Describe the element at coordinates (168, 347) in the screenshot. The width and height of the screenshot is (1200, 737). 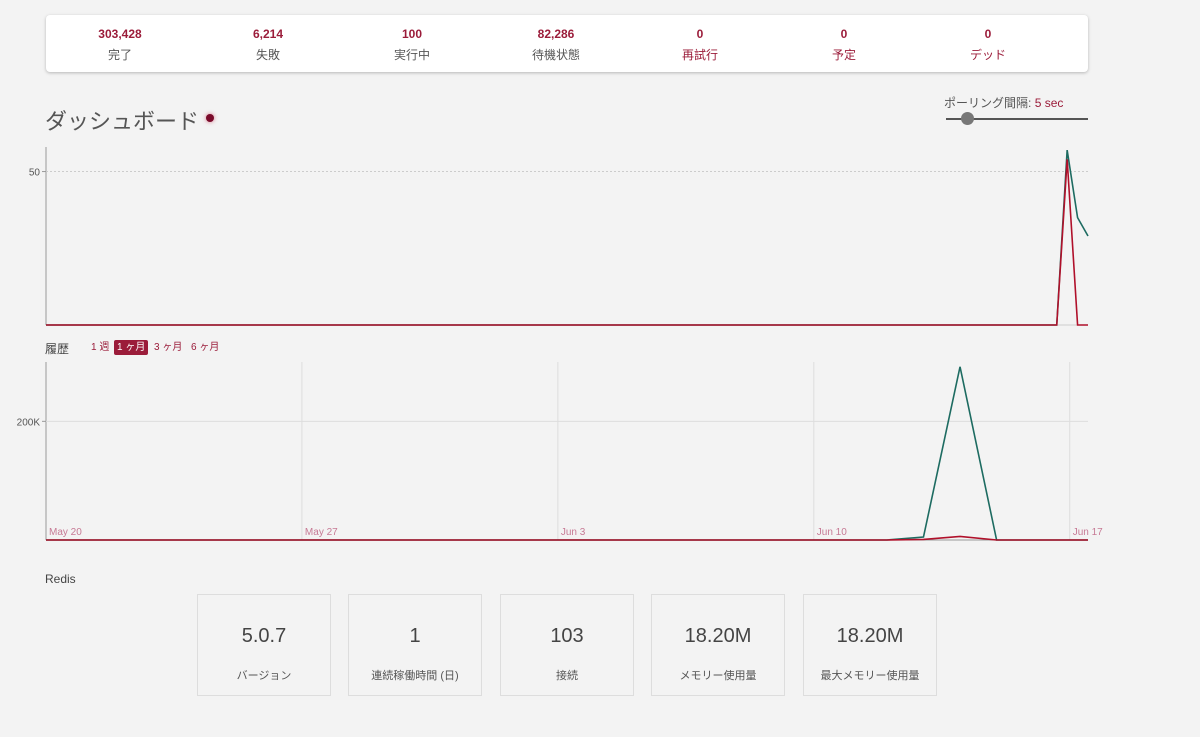
I see `range-3-month-button: 3 ヶ月` at that location.